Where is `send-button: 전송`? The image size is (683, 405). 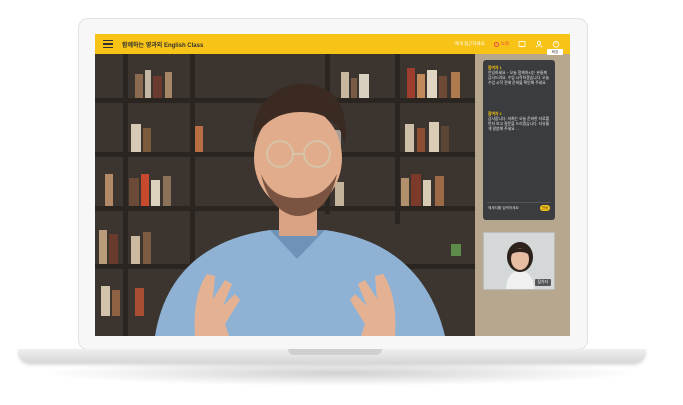 send-button: 전송 is located at coordinates (545, 208).